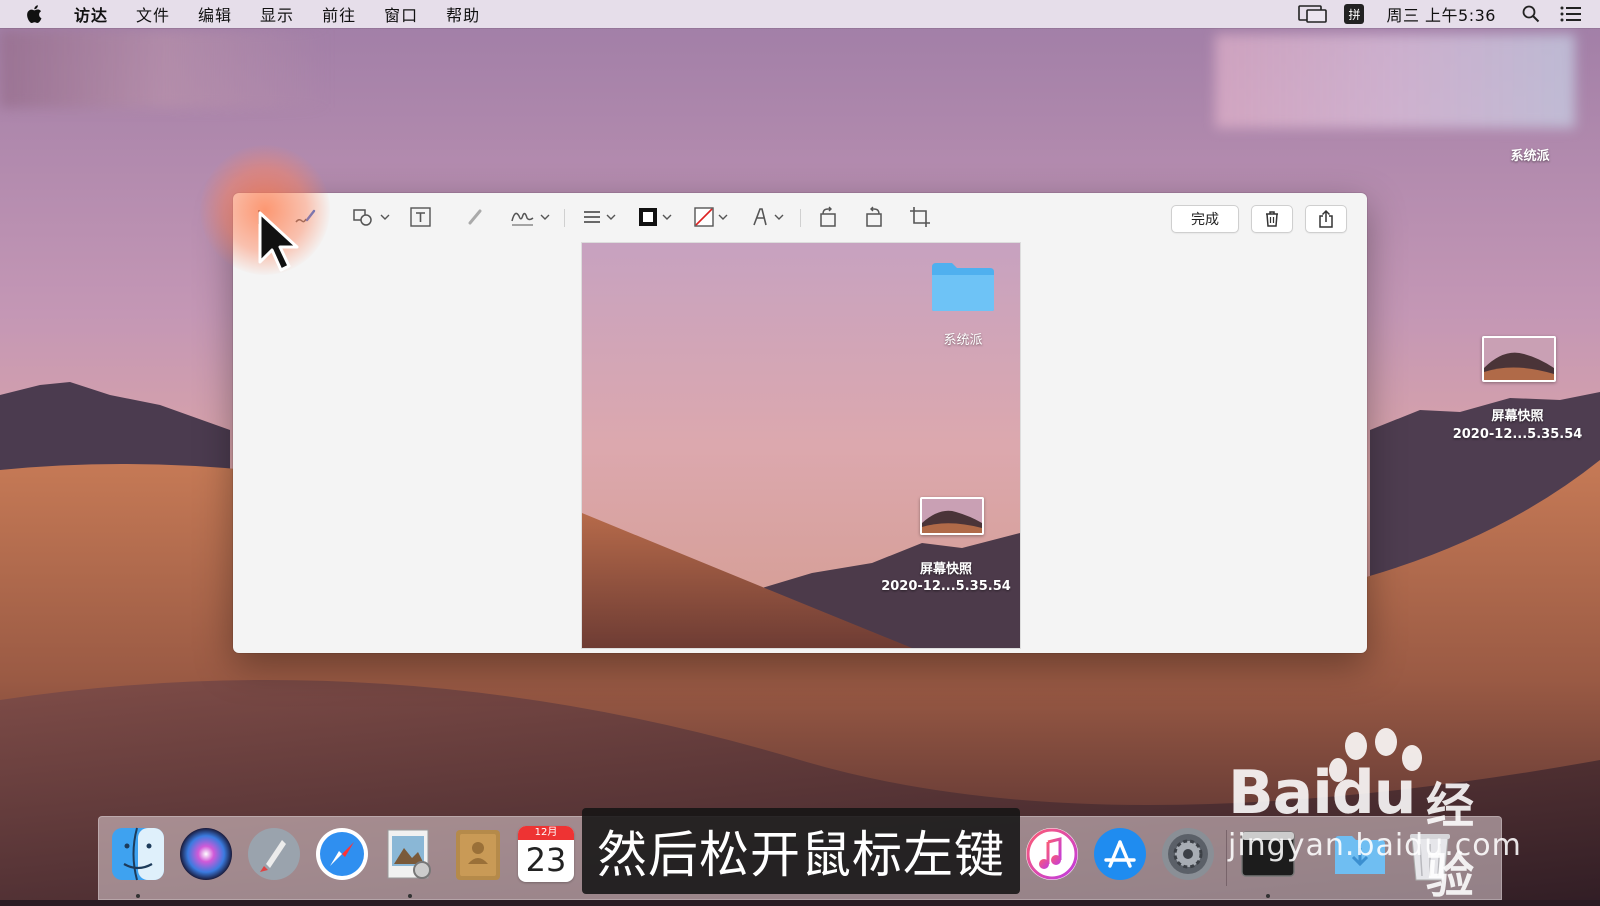 The height and width of the screenshot is (906, 1600). I want to click on itunes-icon, so click(1052, 854).